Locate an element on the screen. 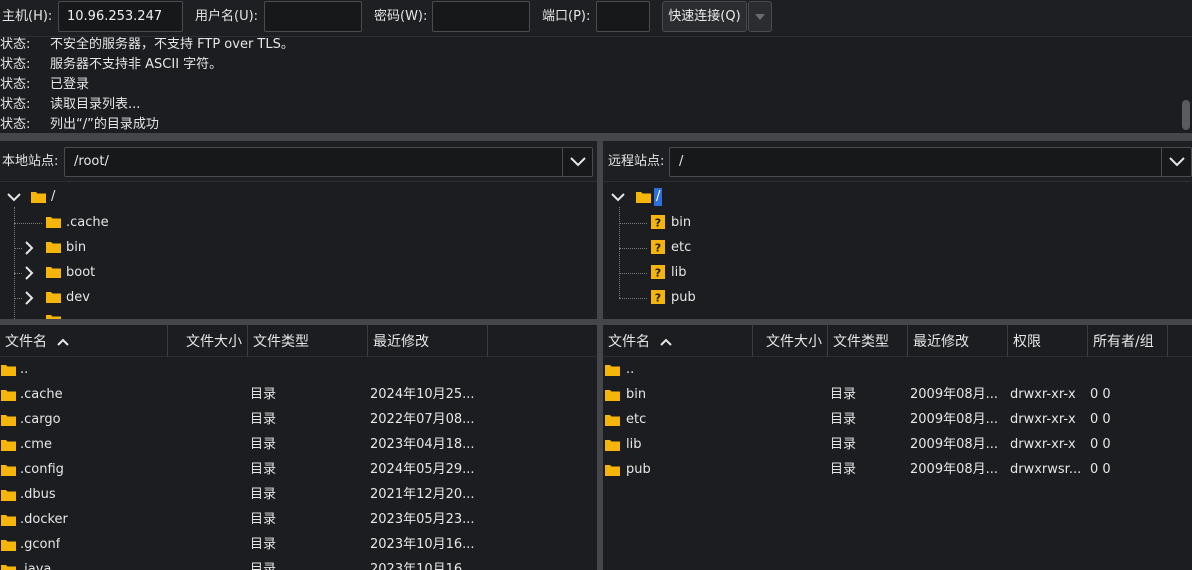  password-input is located at coordinates (481, 16).